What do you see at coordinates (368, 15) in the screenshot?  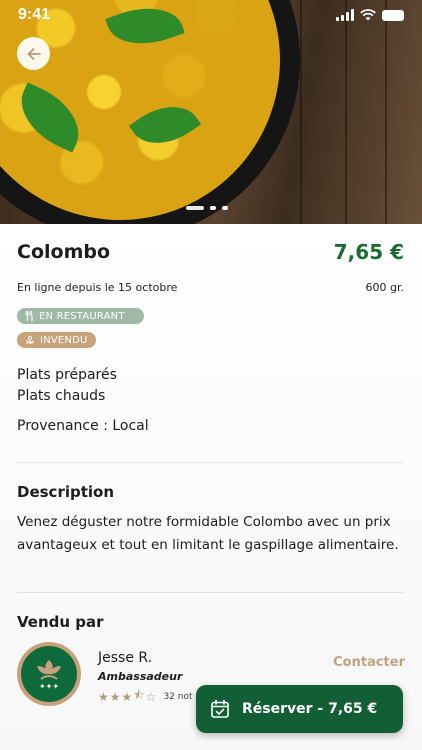 I see `wifi-icon` at bounding box center [368, 15].